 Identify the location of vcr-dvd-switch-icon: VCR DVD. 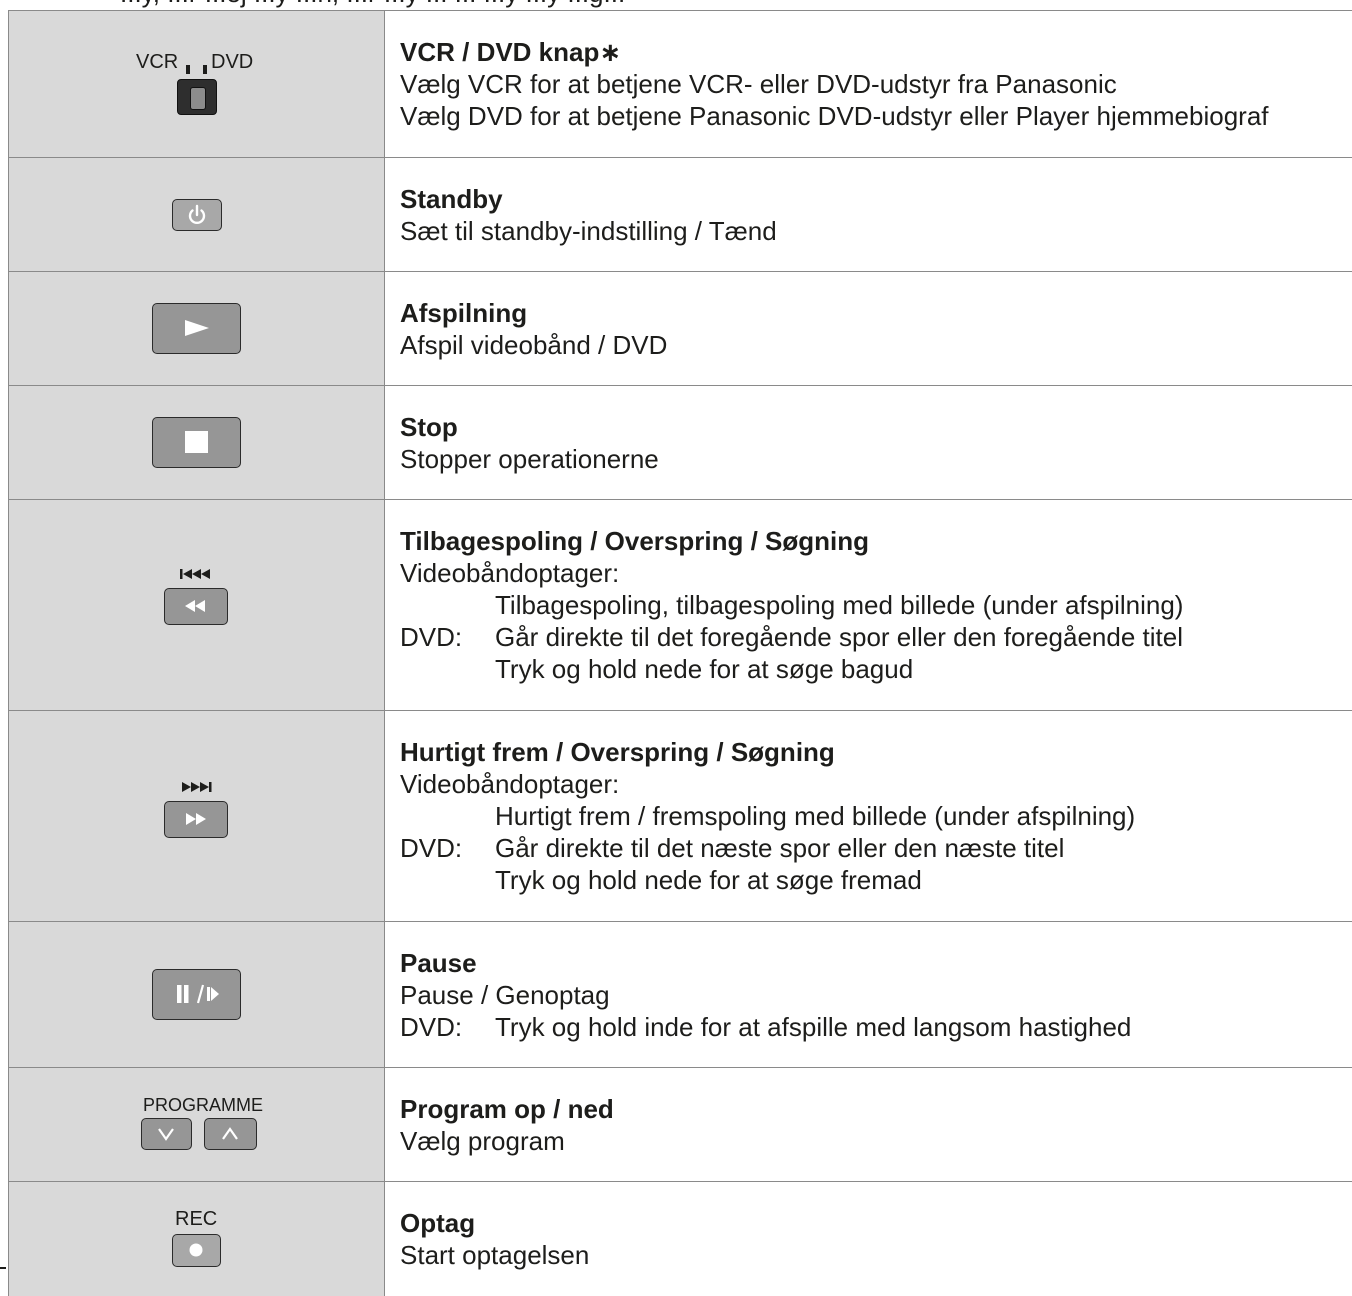
(196, 84).